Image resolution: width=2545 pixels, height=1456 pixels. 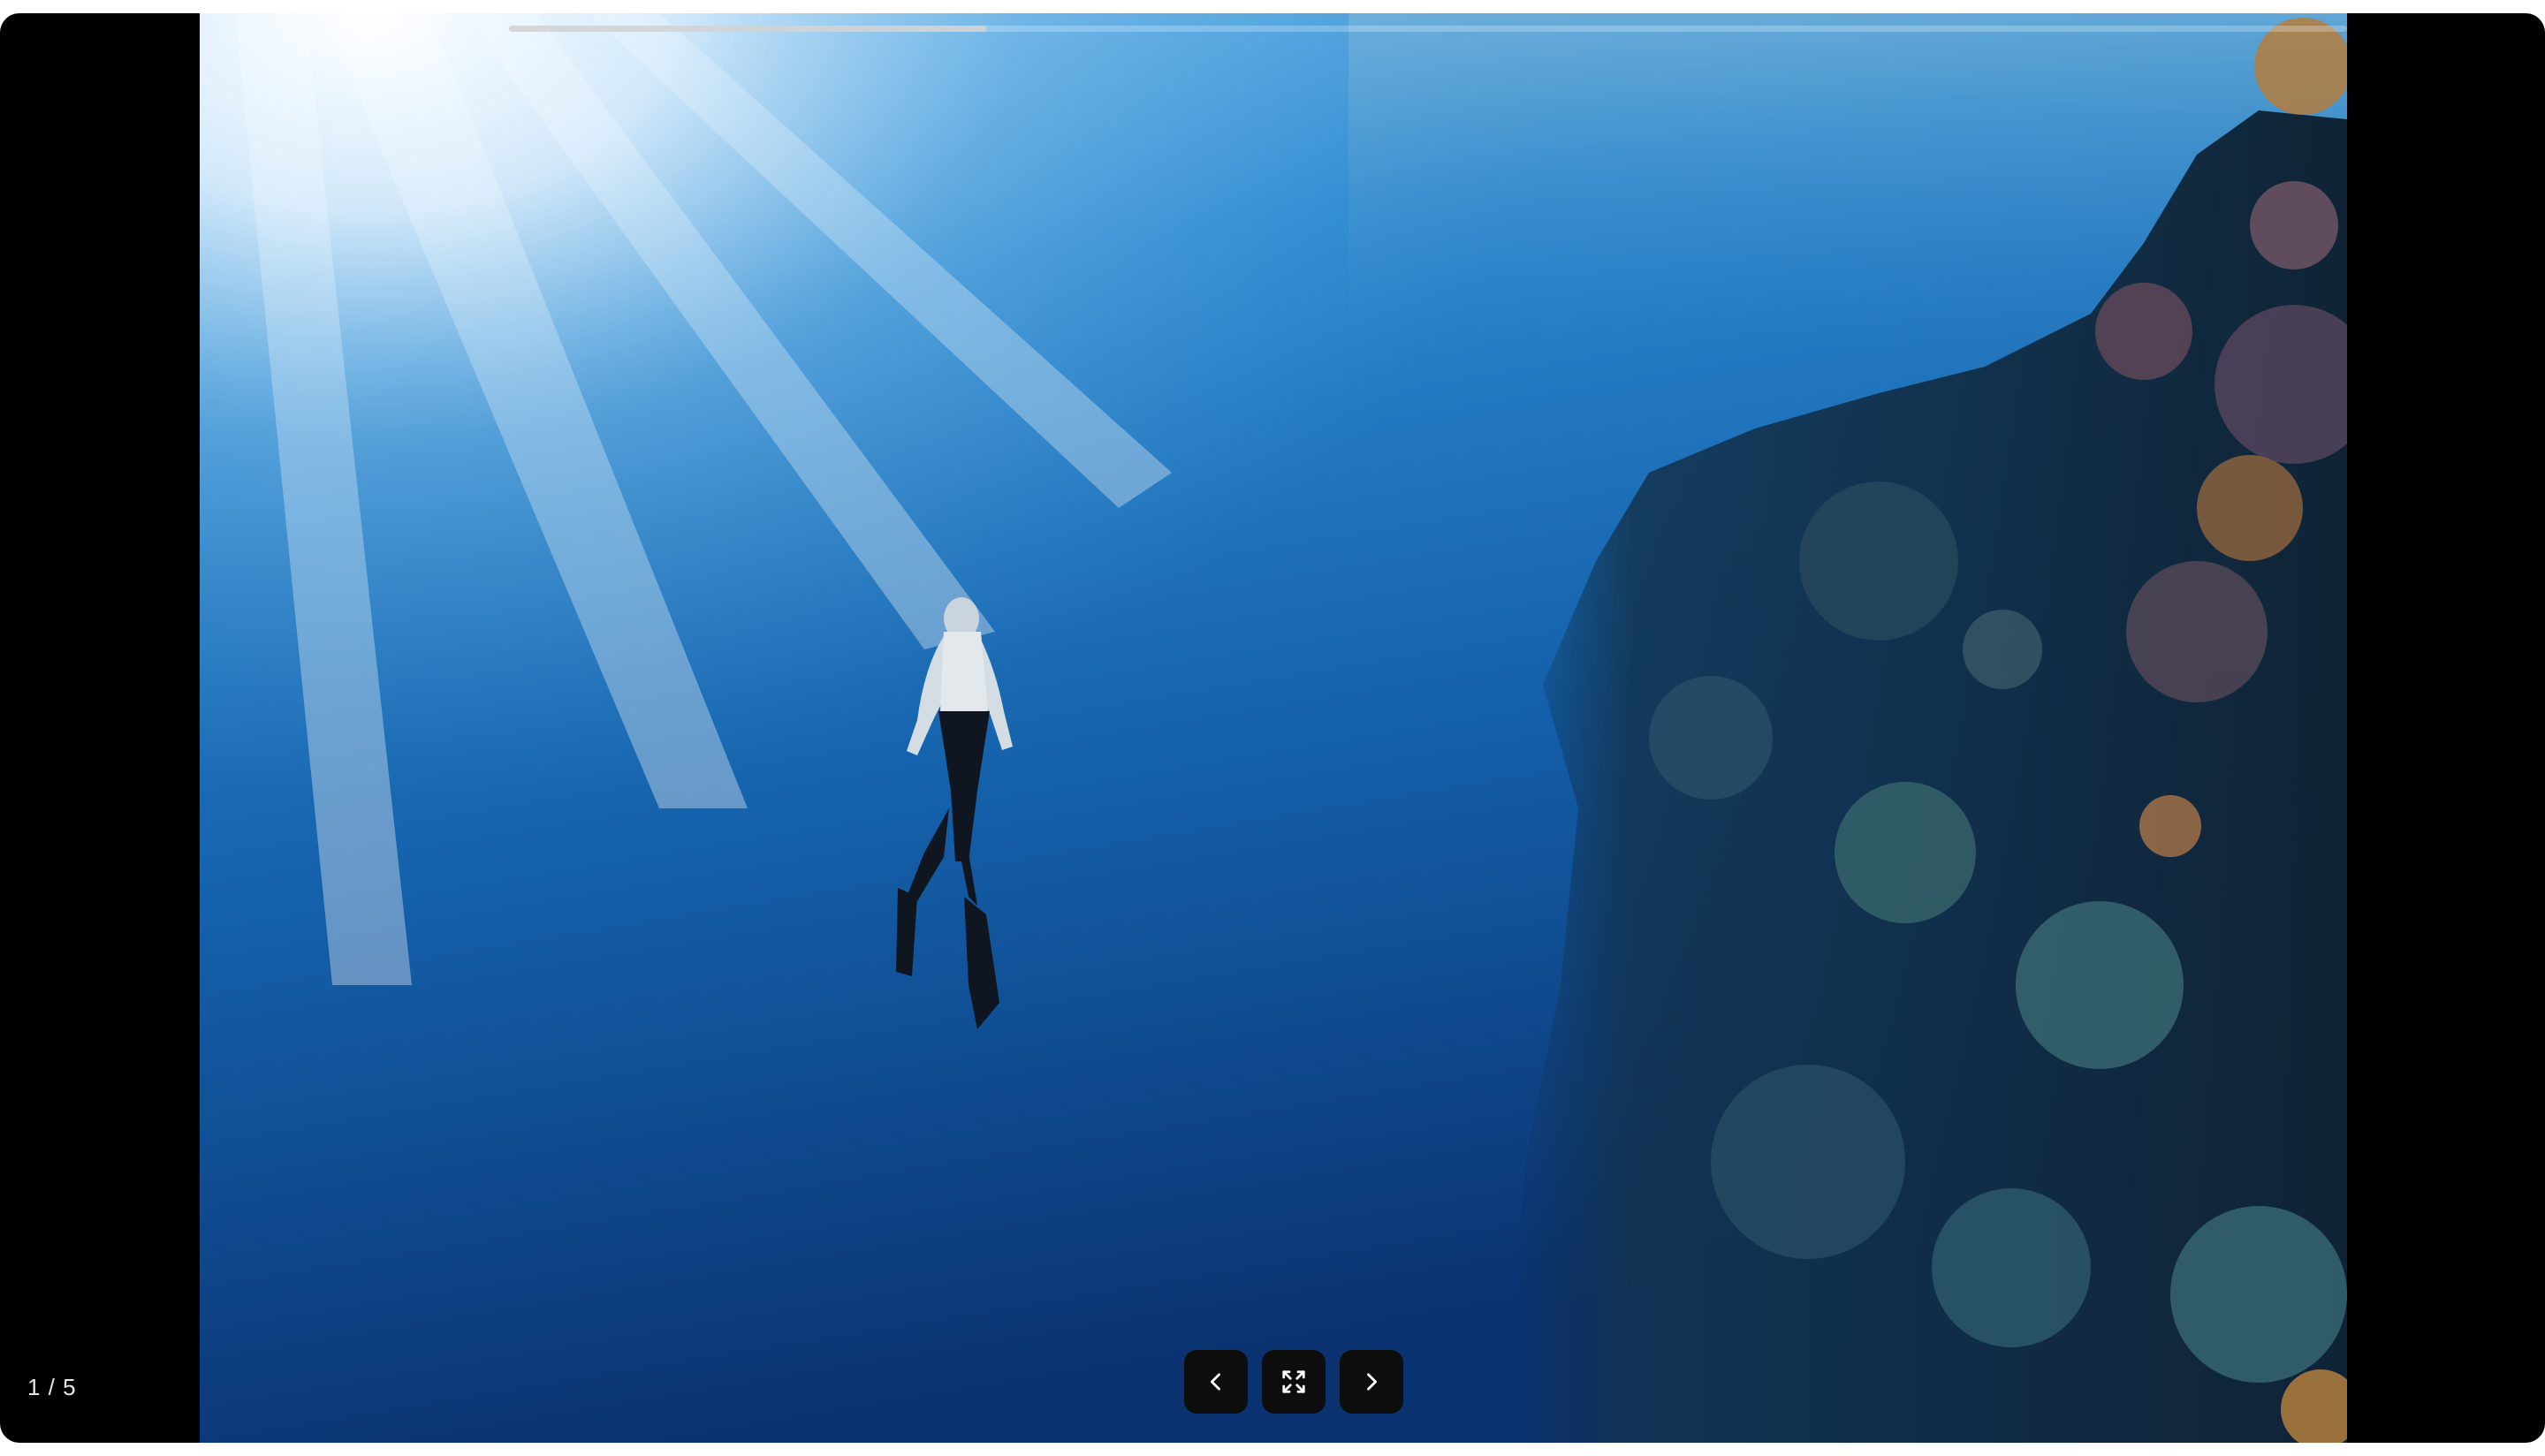 What do you see at coordinates (1428, 29) in the screenshot?
I see `slide-progress-bar` at bounding box center [1428, 29].